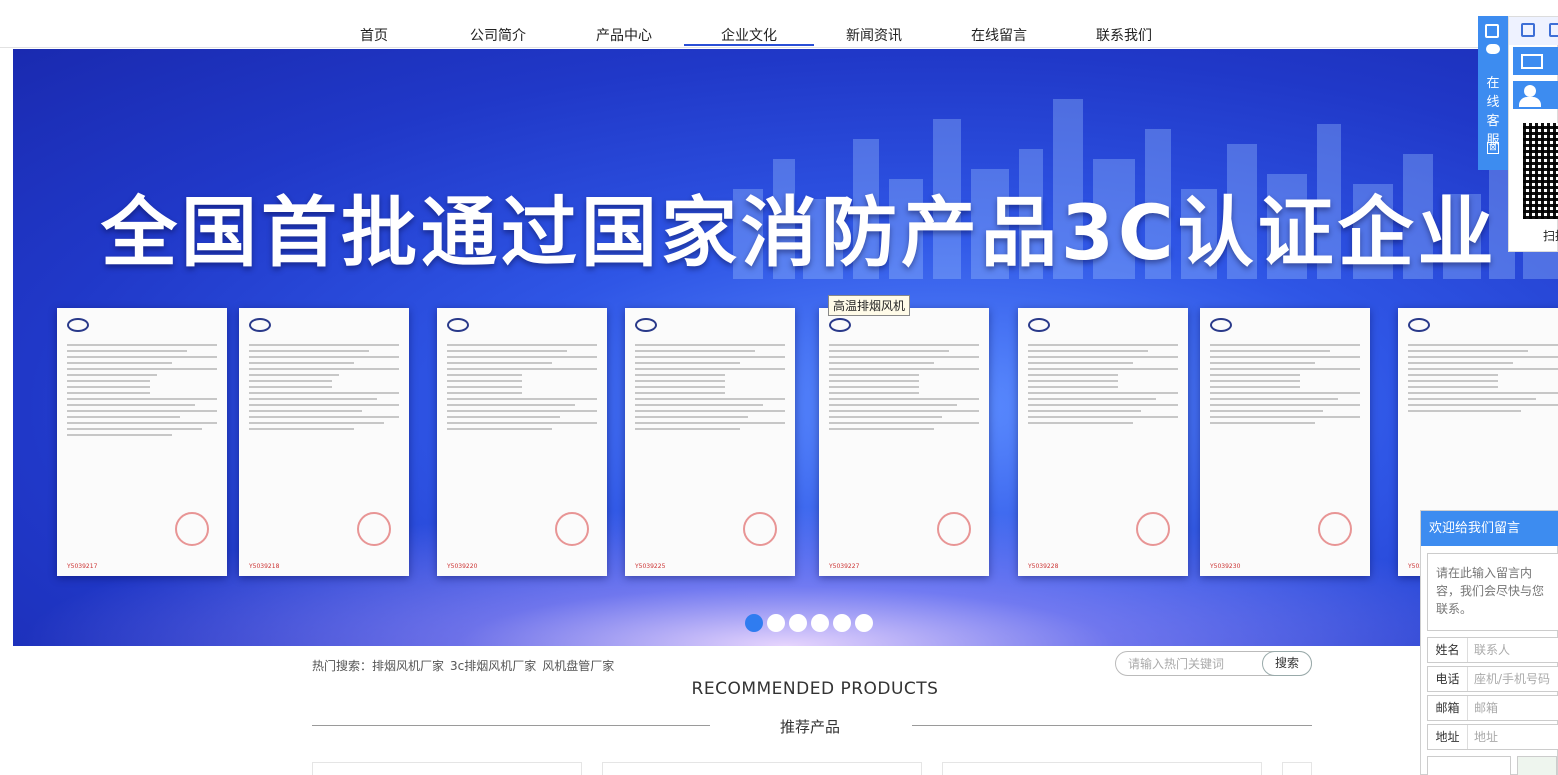 The width and height of the screenshot is (1558, 775). Describe the element at coordinates (874, 36) in the screenshot. I see `nav-news: 新闻资讯` at that location.